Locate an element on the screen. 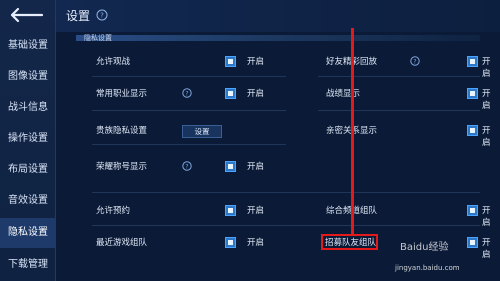 This screenshot has width=500, height=281. sidebar-item-controls: 操作设置 is located at coordinates (28, 139).